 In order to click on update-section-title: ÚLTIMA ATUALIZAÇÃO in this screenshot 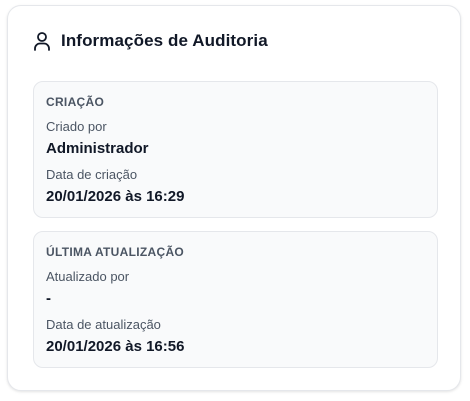, I will do `click(115, 252)`.